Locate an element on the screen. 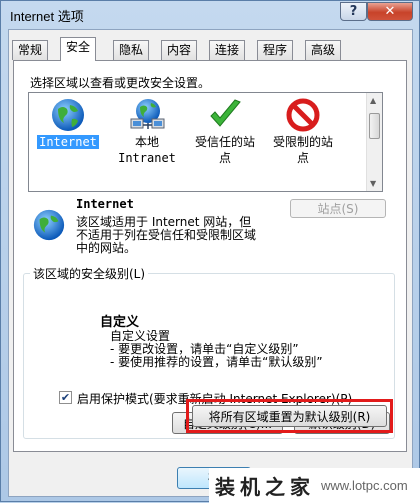 The image size is (420, 503). zone-internet: Internet is located at coordinates (68, 123).